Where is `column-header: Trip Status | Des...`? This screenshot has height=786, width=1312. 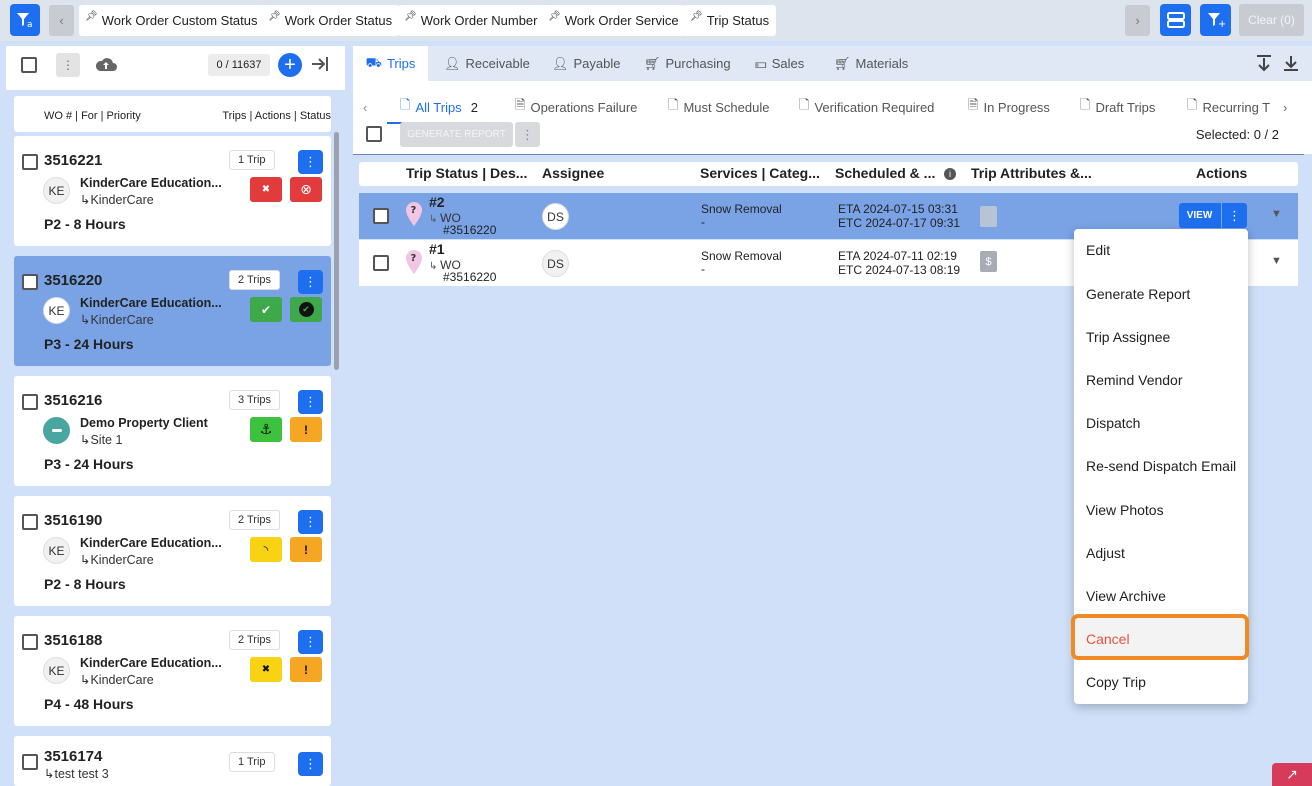
column-header: Trip Status | Des... is located at coordinates (466, 173).